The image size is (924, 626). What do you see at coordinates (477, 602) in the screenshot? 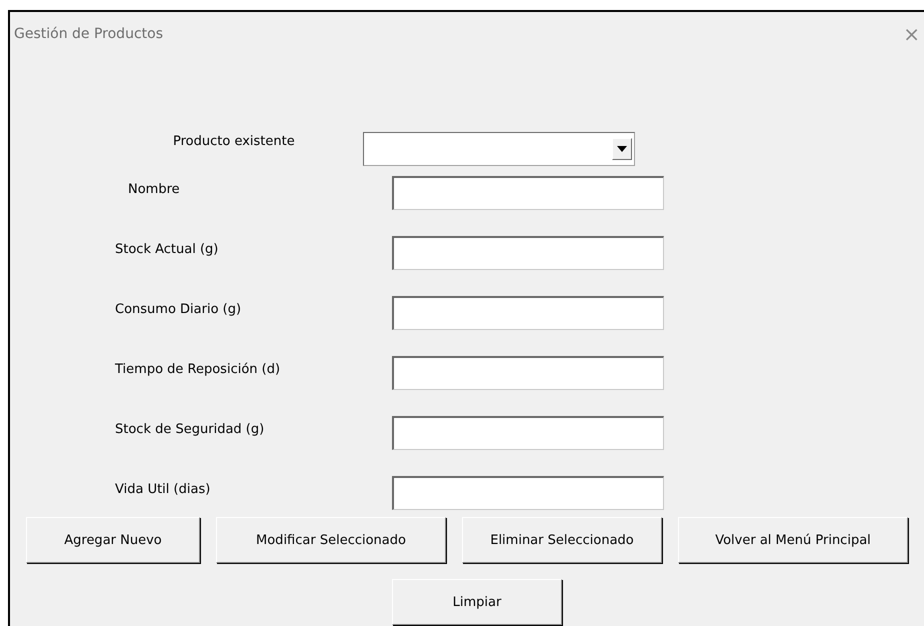
I see `clear-button: Limpiar` at bounding box center [477, 602].